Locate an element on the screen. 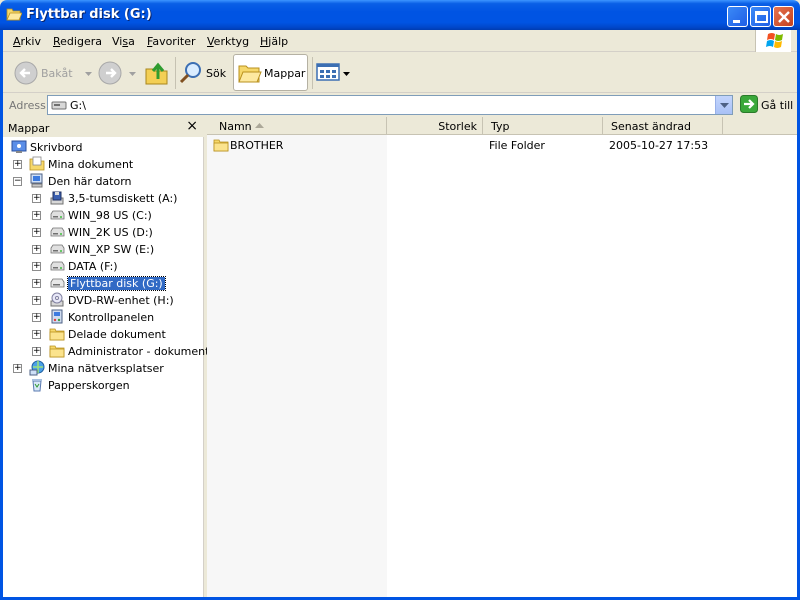 The width and height of the screenshot is (800, 600). floppy-drive-icon is located at coordinates (57, 198).